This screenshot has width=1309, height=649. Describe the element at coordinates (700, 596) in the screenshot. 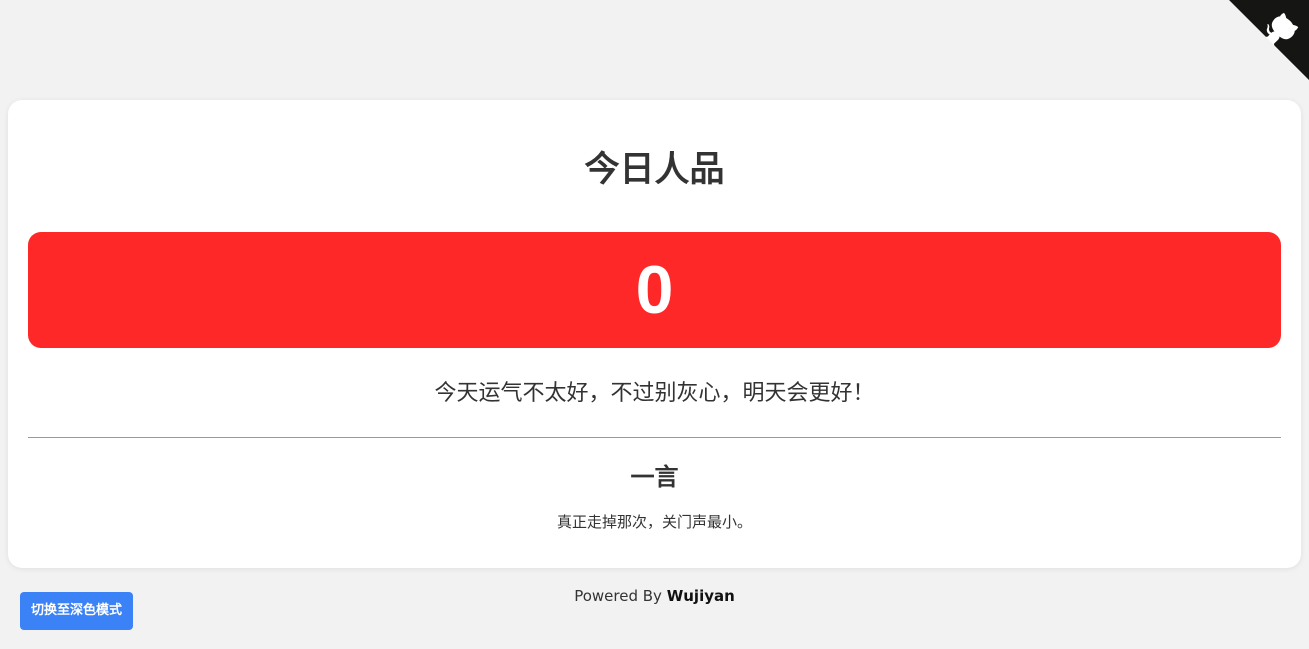

I see `author-name: Wujiyan` at that location.